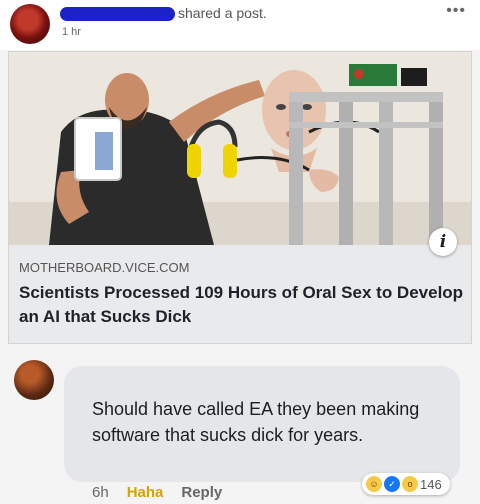 The height and width of the screenshot is (504, 480). Describe the element at coordinates (410, 484) in the screenshot. I see `wow-reaction-icon: o` at that location.